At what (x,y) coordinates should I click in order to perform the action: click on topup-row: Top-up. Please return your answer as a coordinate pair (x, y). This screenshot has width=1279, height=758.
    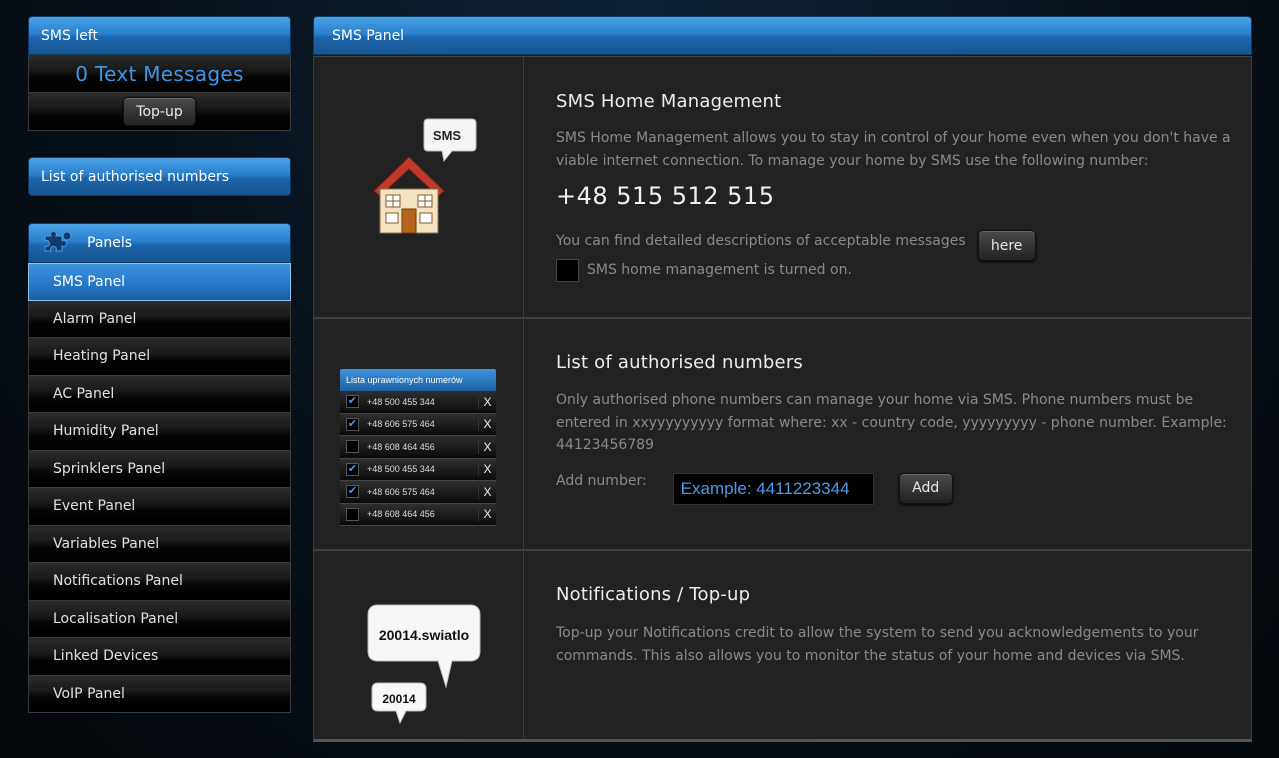
    Looking at the image, I should click on (159, 112).